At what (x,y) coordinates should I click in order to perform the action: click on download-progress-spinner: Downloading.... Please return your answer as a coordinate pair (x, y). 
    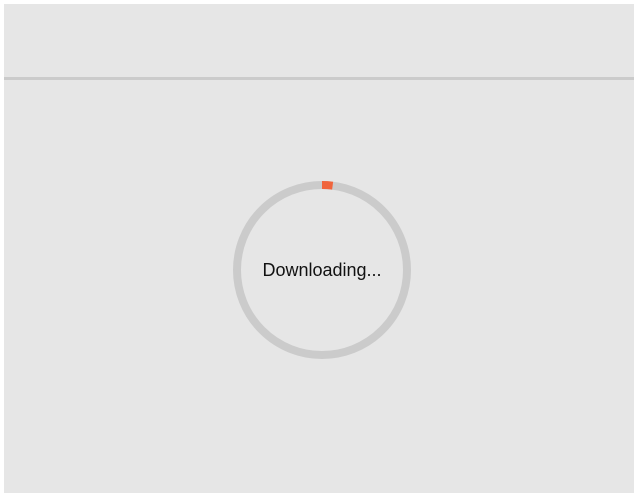
    Looking at the image, I should click on (322, 270).